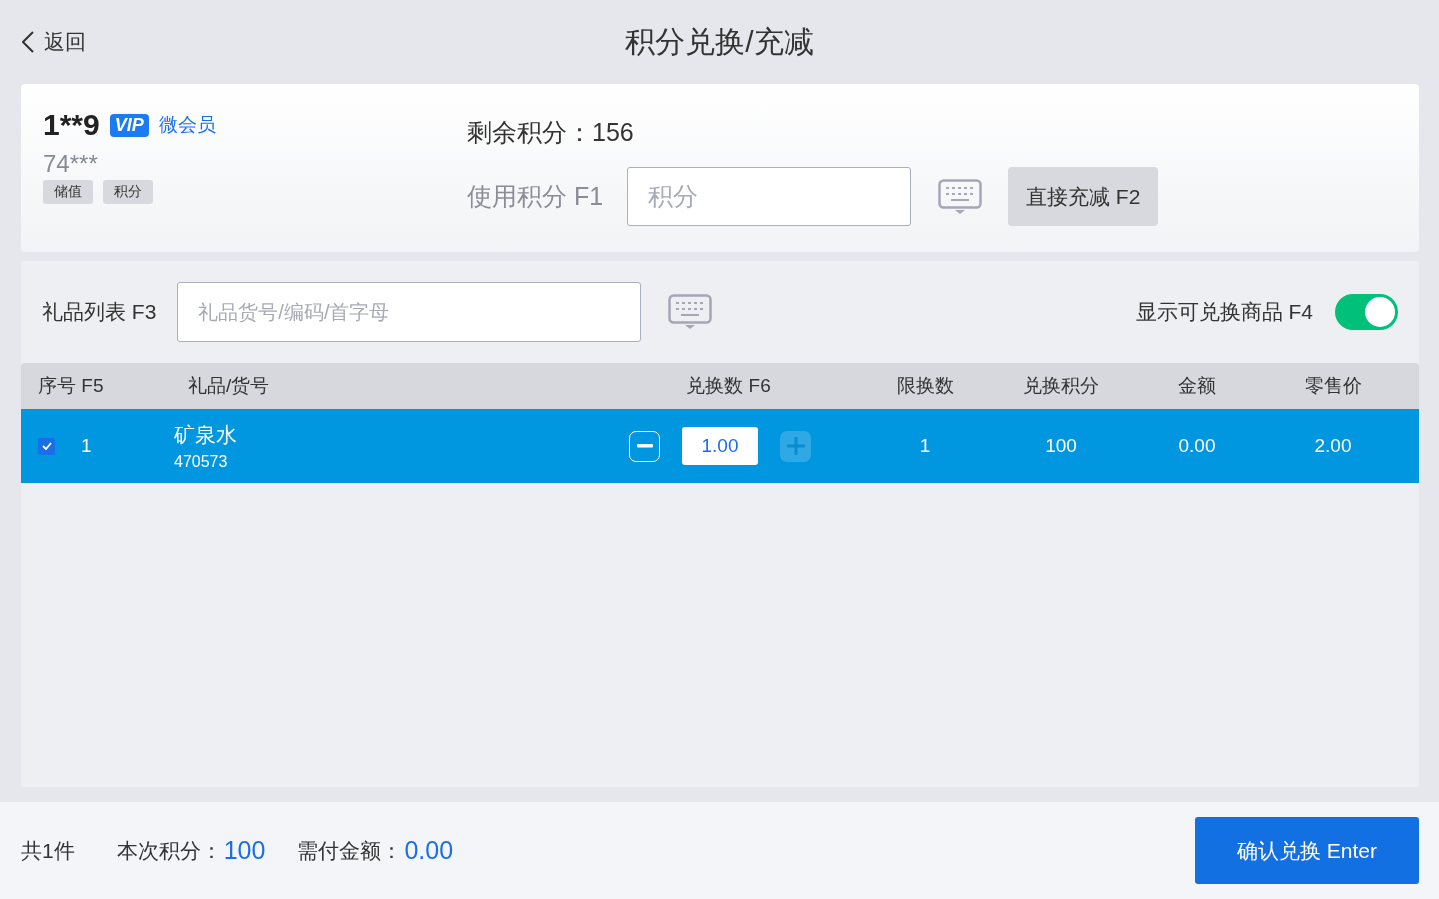 The image size is (1439, 899). Describe the element at coordinates (1083, 196) in the screenshot. I see `direct-adjust-button: 直接充减 F2` at that location.